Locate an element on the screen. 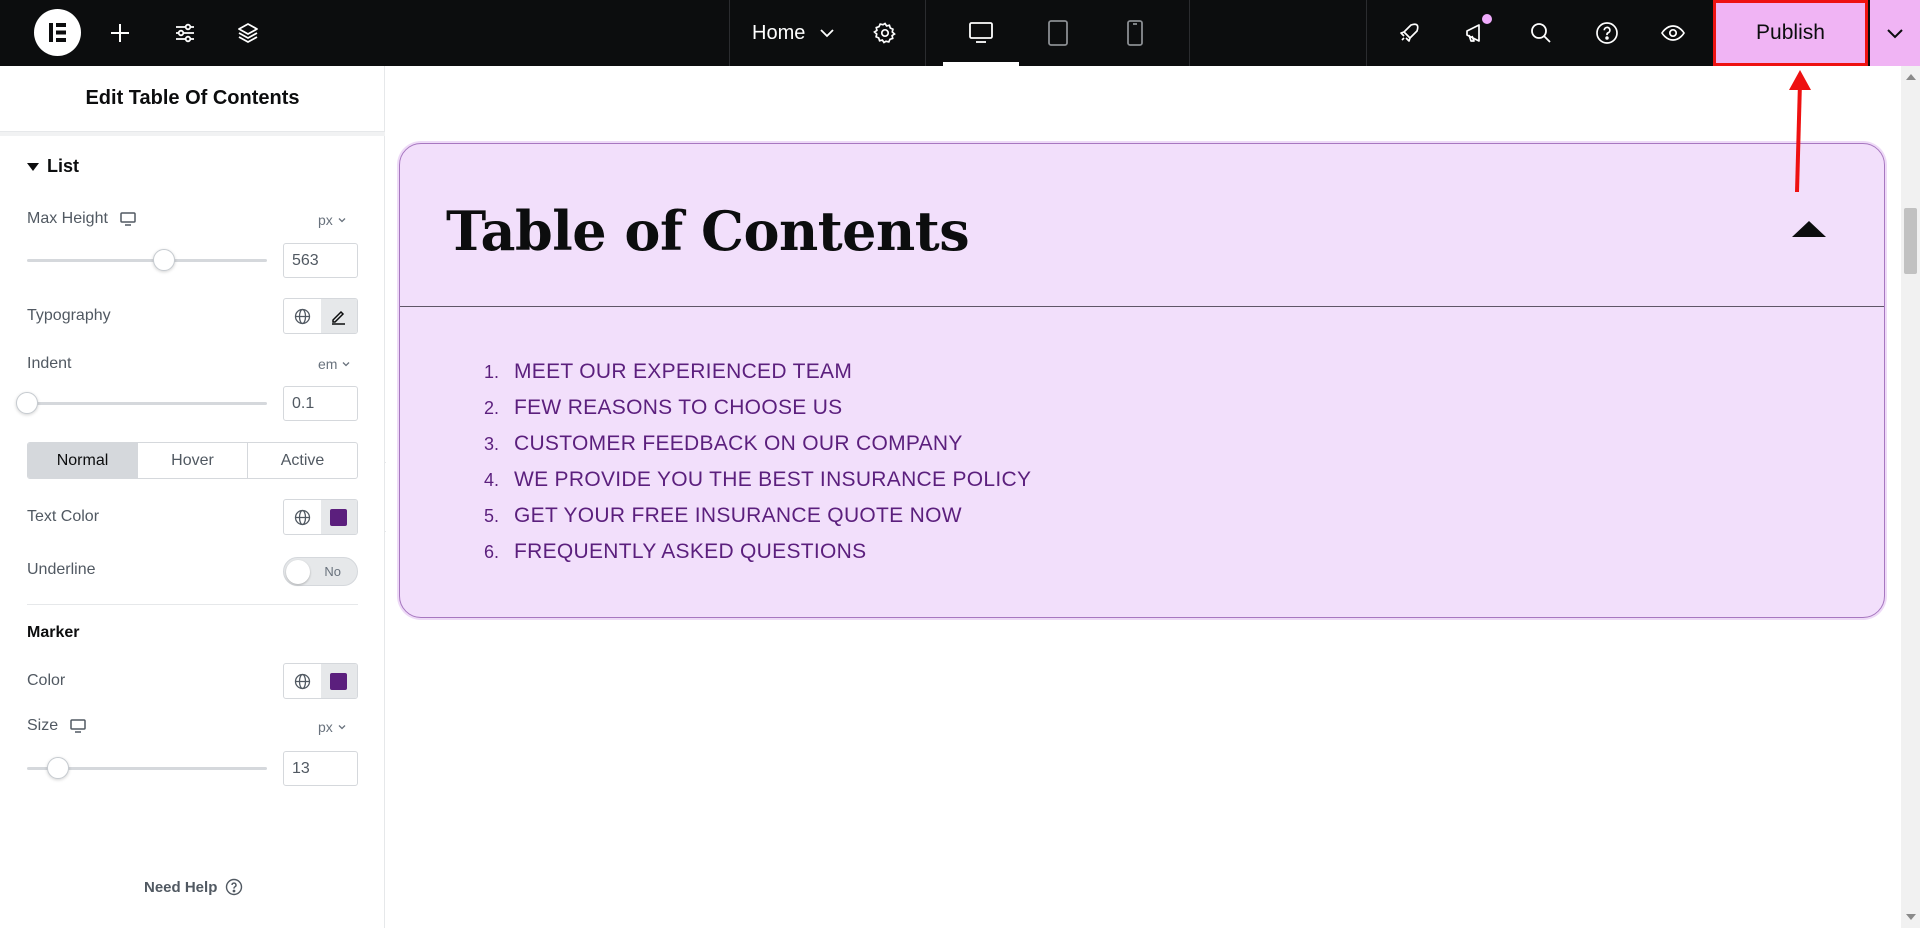 Image resolution: width=1920 pixels, height=928 pixels. marker-size-label: Size is located at coordinates (56, 726).